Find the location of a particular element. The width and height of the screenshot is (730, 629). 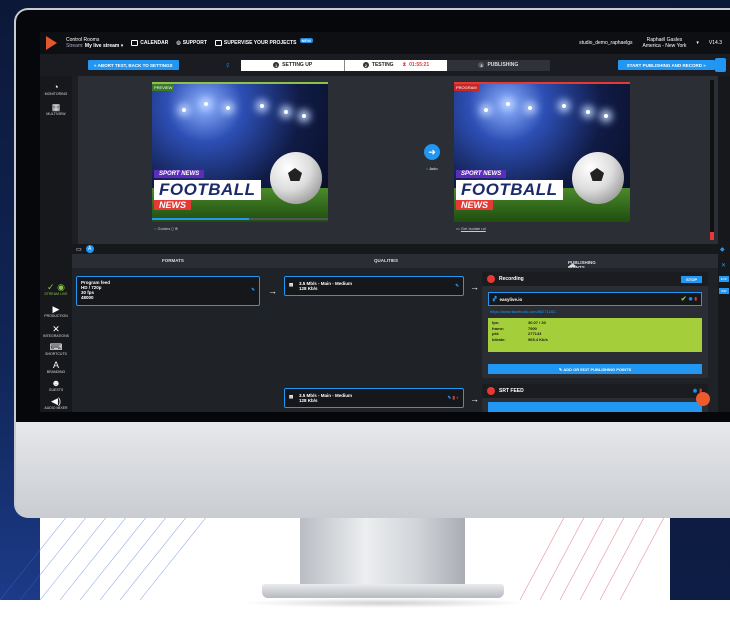

format-card: Program feed HD / 720p 30 fps 48000 ✎ is located at coordinates (168, 291).